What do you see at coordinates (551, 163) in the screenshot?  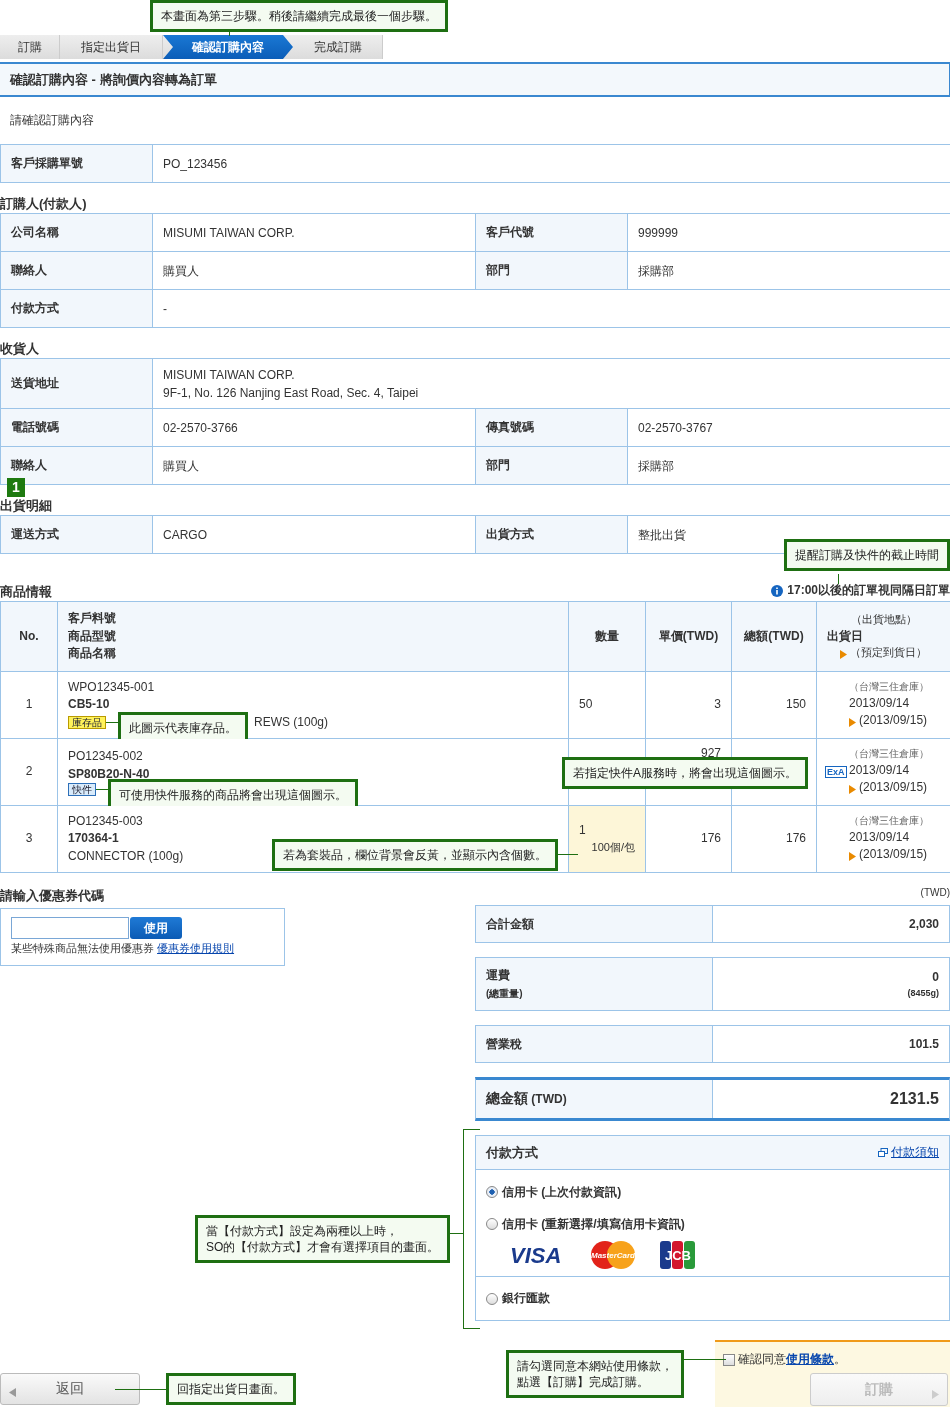 I see `field-value: PO_123456` at bounding box center [551, 163].